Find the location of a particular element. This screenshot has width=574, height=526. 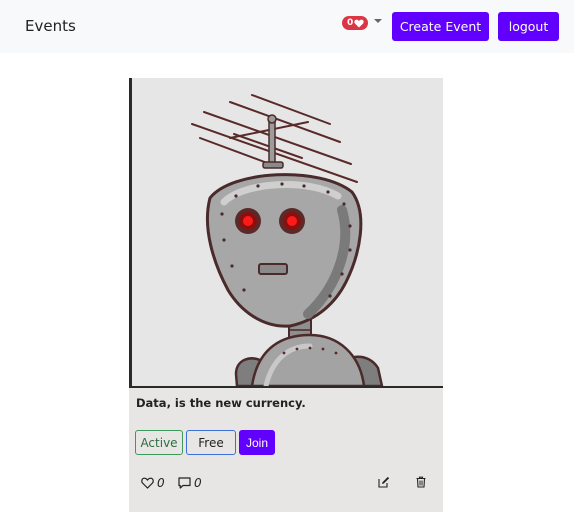

join-button: Join is located at coordinates (257, 442).